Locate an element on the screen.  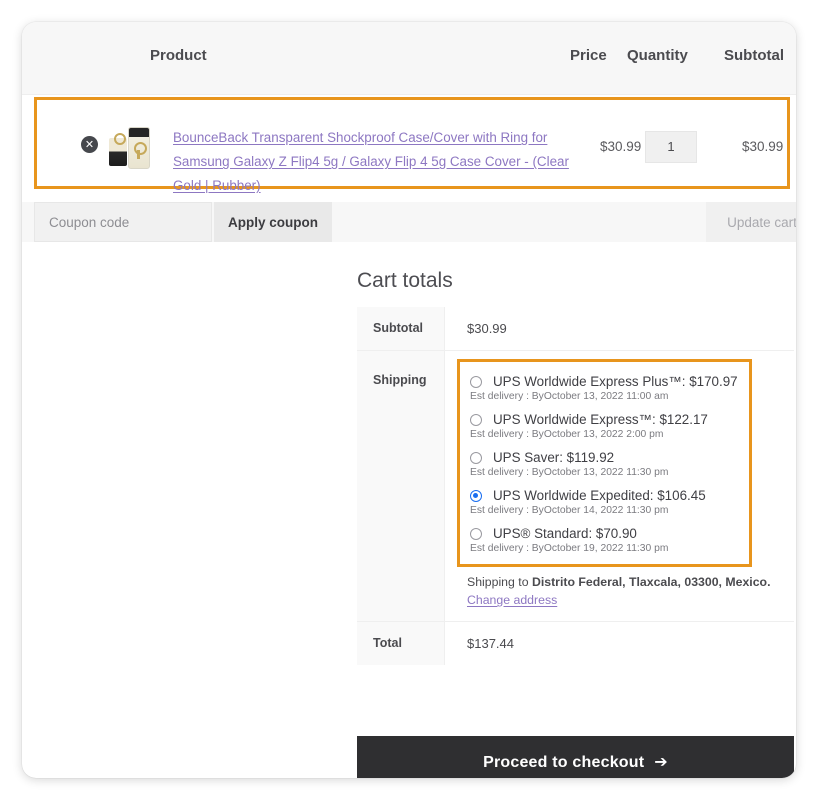
shipping-option-row-0: UPS Worldwide Express Plus™: $170.97 is located at coordinates (604, 381).